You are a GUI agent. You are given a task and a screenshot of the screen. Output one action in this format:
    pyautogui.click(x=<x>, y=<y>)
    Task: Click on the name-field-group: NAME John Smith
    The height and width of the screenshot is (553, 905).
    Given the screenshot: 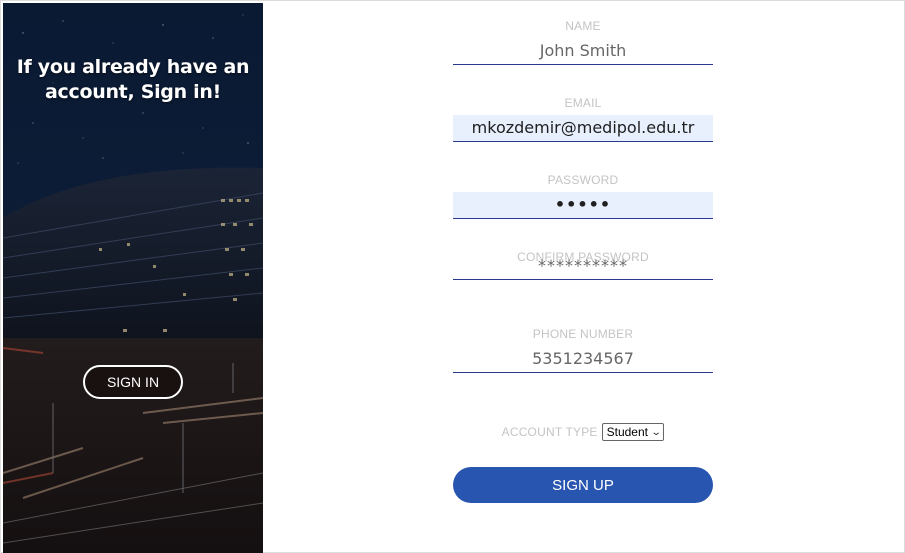 What is the action you would take?
    pyautogui.click(x=583, y=41)
    